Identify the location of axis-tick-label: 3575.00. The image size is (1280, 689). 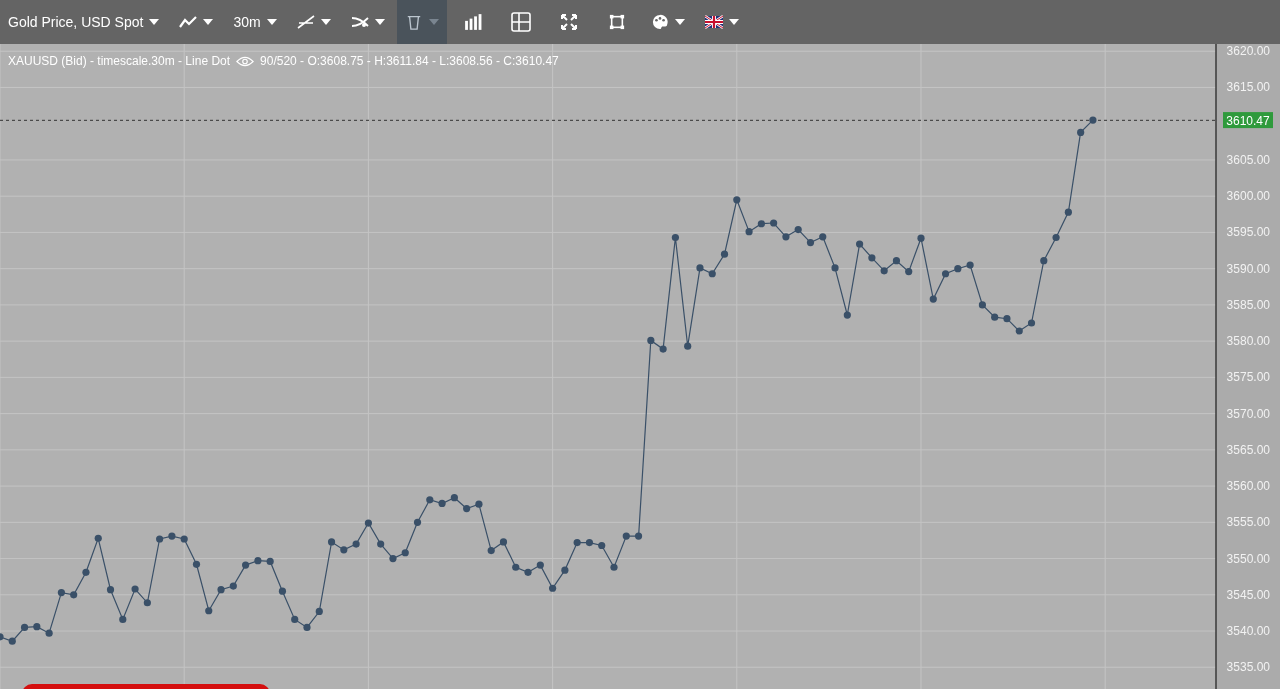
(1248, 377).